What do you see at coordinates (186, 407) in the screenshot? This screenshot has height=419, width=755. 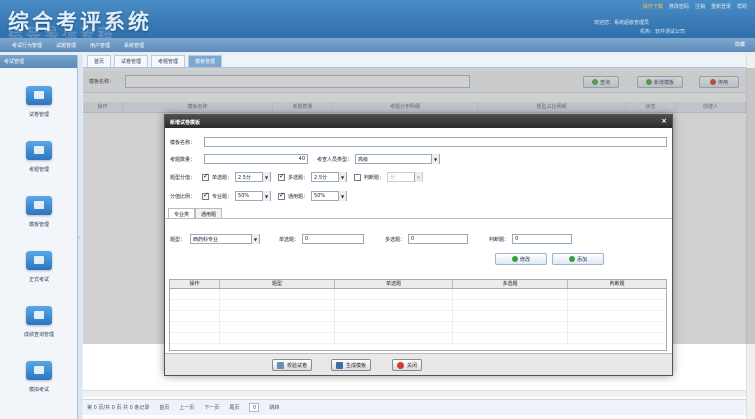 I see `pager-prev: 上一页` at bounding box center [186, 407].